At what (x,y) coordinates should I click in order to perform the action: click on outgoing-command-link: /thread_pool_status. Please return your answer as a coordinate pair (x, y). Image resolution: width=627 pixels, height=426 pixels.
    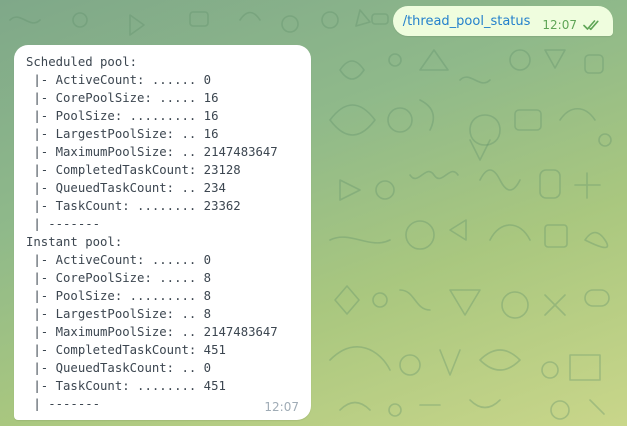
    Looking at the image, I should click on (467, 21).